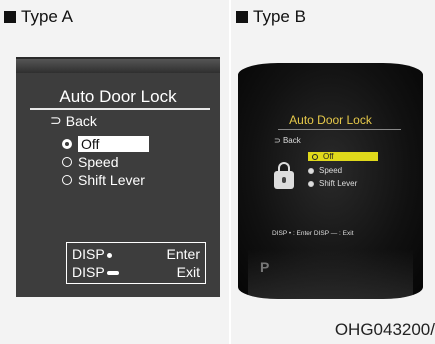  I want to click on disp-help-box: DISP Enter DISP Exit, so click(136, 263).